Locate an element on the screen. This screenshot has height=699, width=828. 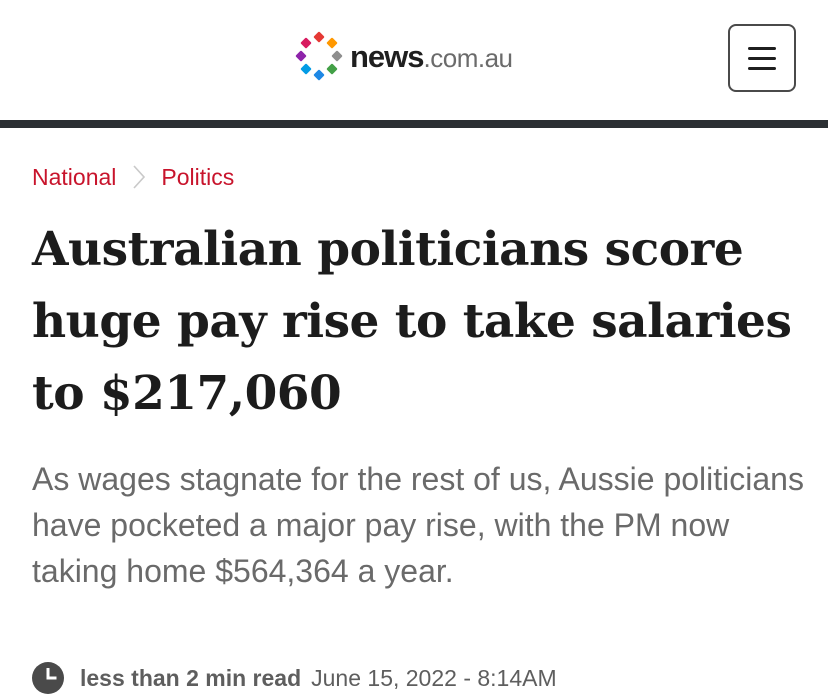
hamburger-menu-icon is located at coordinates (762, 48).